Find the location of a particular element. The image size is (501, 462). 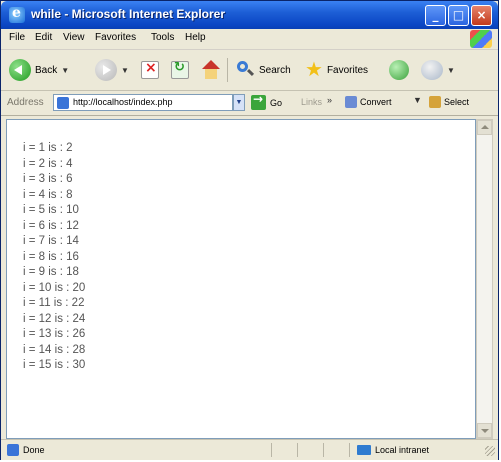

menu-edit: Edit is located at coordinates (43, 37).